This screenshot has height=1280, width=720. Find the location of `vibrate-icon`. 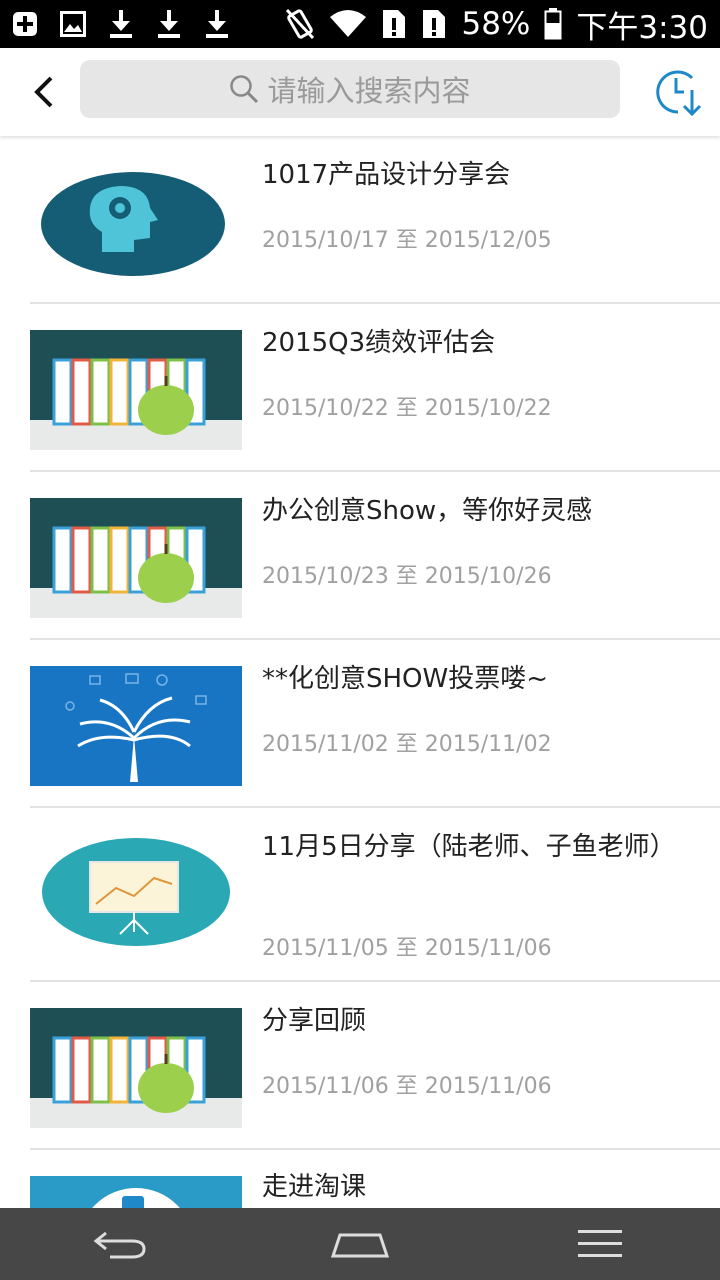

vibrate-icon is located at coordinates (300, 24).